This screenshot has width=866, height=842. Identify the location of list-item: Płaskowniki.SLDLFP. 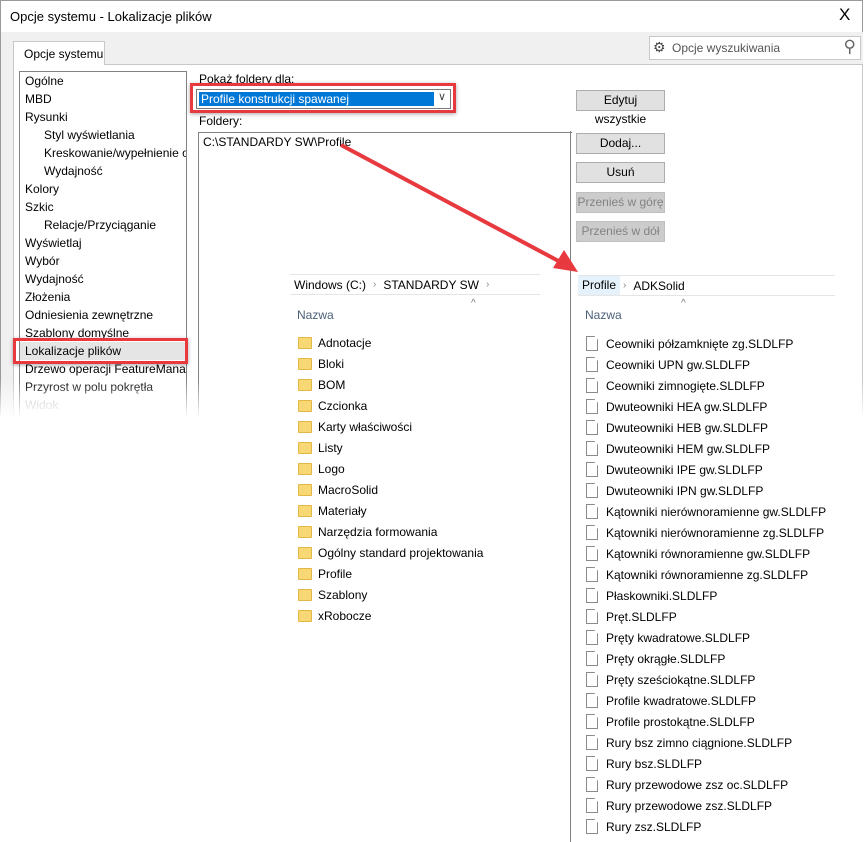
(651, 595).